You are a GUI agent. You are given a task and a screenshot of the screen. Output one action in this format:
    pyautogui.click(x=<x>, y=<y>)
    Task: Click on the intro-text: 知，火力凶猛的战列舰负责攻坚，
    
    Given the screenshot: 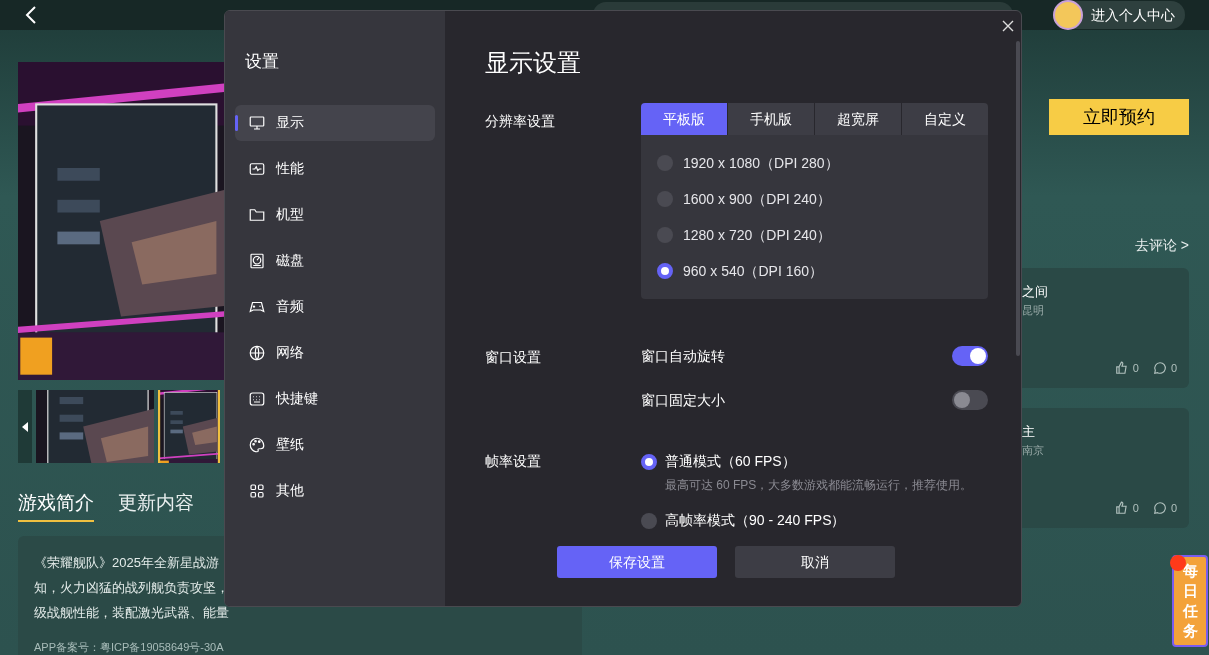 What is the action you would take?
    pyautogui.click(x=132, y=587)
    